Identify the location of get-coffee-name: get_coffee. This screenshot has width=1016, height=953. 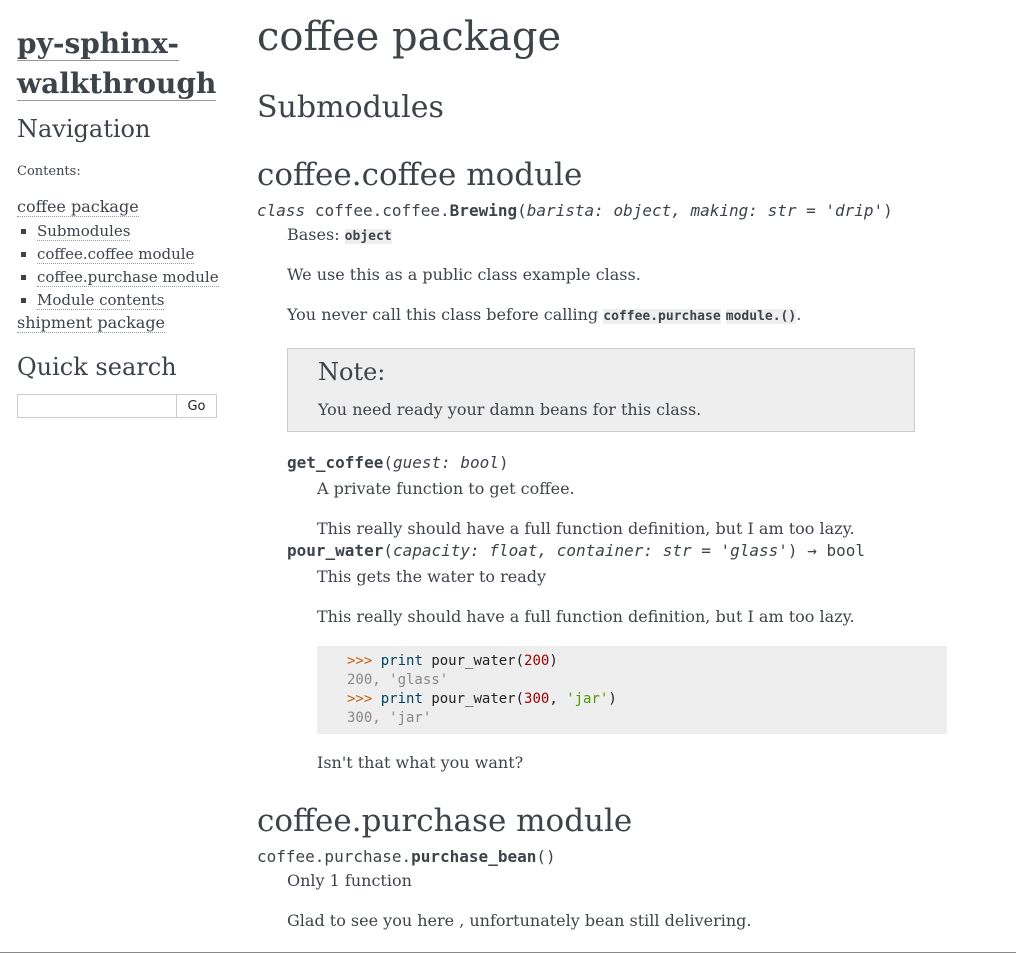
(335, 462).